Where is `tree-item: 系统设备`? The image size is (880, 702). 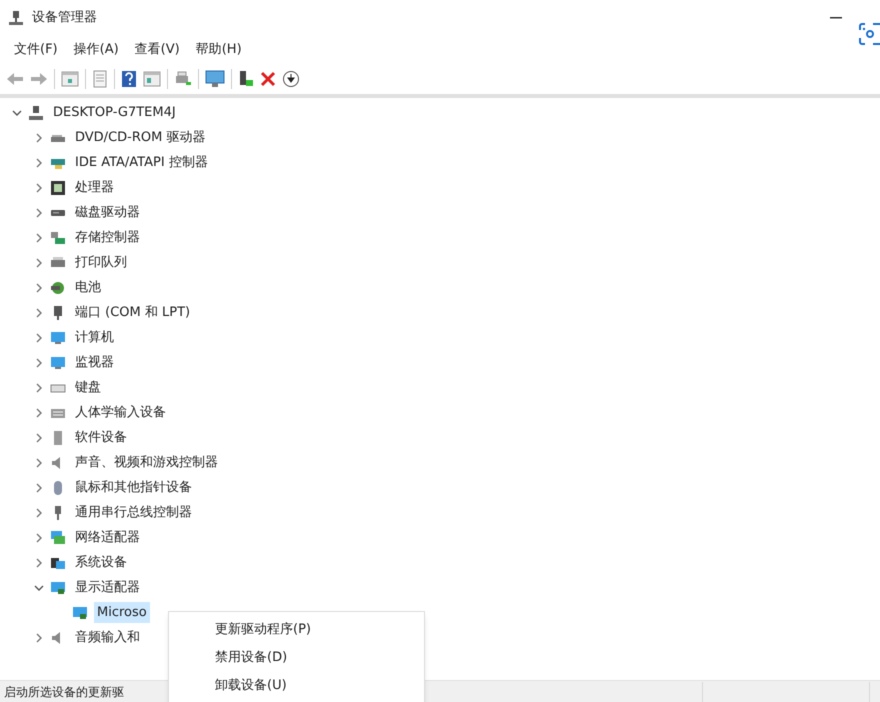 tree-item: 系统设备 is located at coordinates (101, 563).